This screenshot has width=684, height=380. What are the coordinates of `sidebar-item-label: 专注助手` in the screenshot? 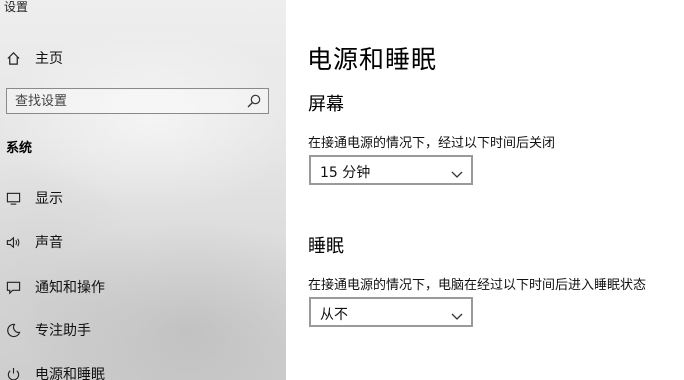 It's located at (63, 331).